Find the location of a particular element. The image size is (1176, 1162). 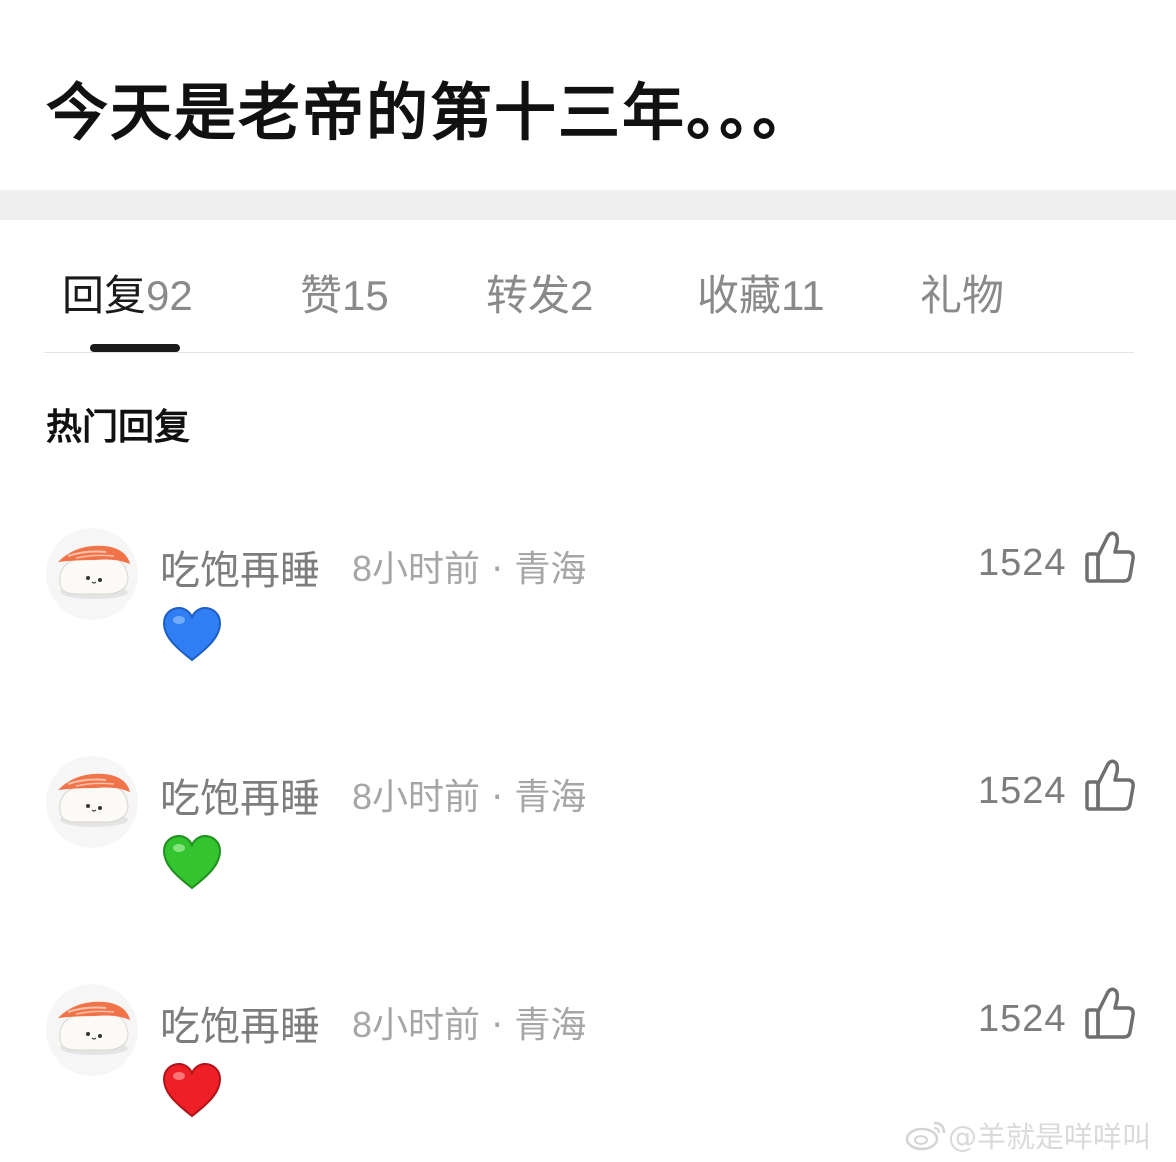

tab-replies: 回复92 is located at coordinates (127, 292).